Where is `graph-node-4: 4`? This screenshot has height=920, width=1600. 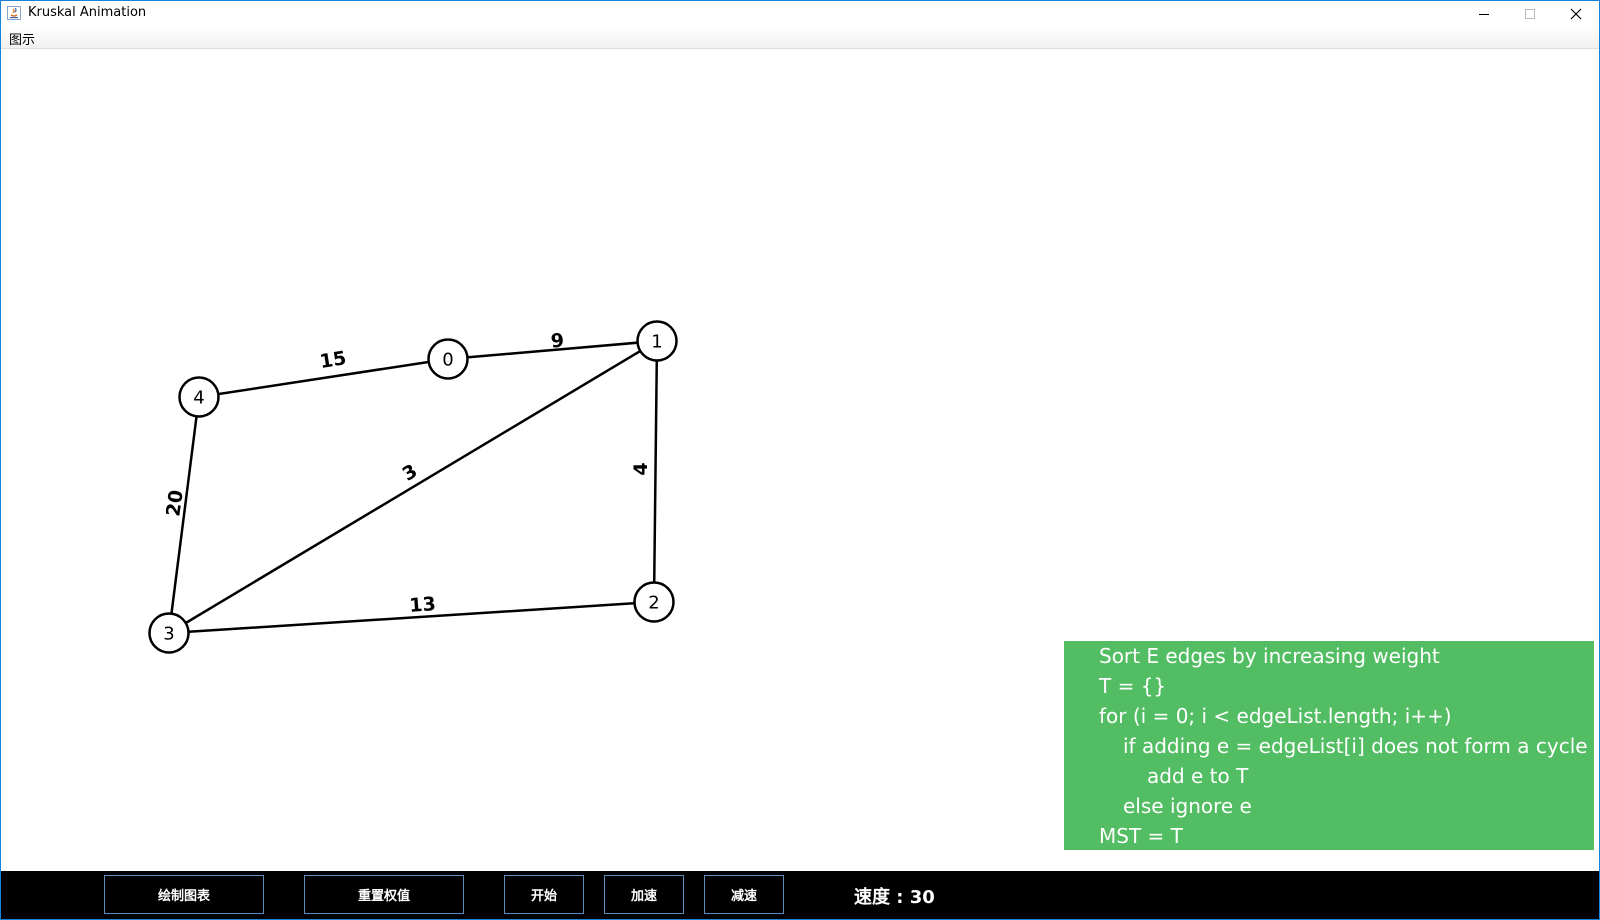
graph-node-4: 4 is located at coordinates (199, 397).